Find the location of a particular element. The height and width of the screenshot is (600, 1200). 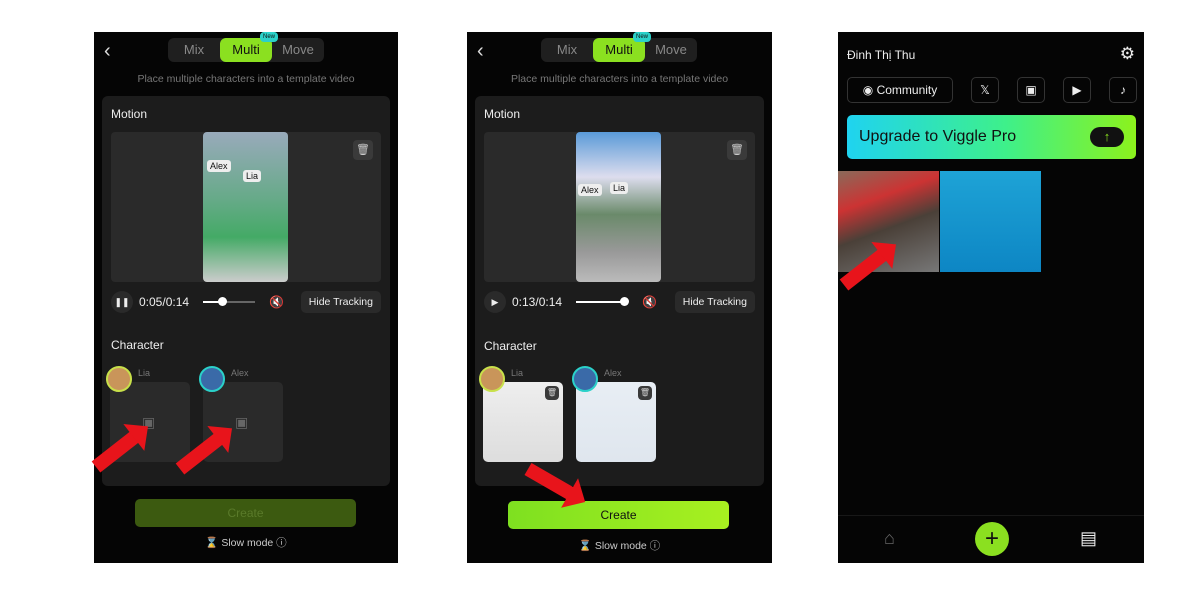

upgrade-banner: Upgrade to Viggle Pro ↑ is located at coordinates (991, 137).